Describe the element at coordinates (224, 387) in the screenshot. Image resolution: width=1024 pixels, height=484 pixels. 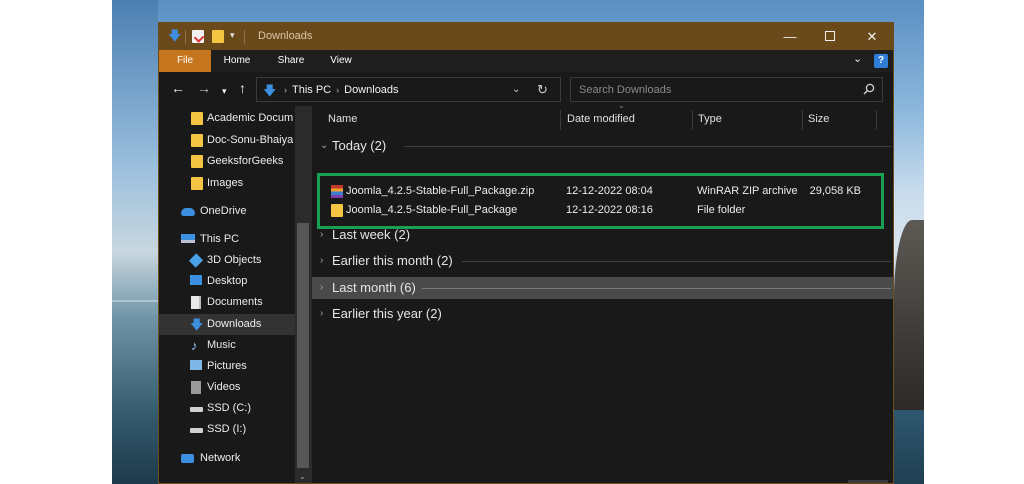
I see `sidebar-item-label: Videos` at that location.